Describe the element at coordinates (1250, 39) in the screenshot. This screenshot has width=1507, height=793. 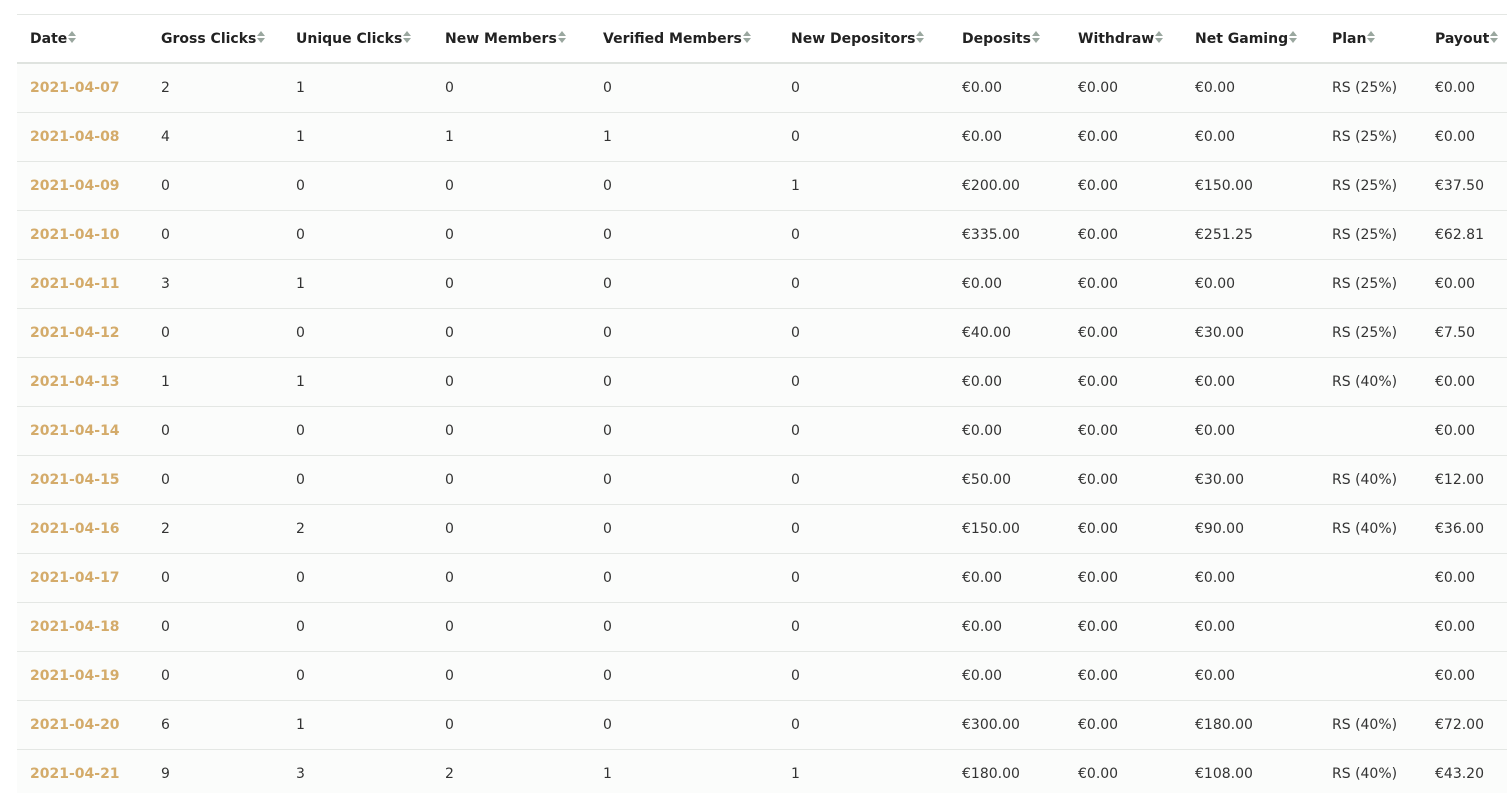
I see `column-header-net: Net Gaming` at that location.